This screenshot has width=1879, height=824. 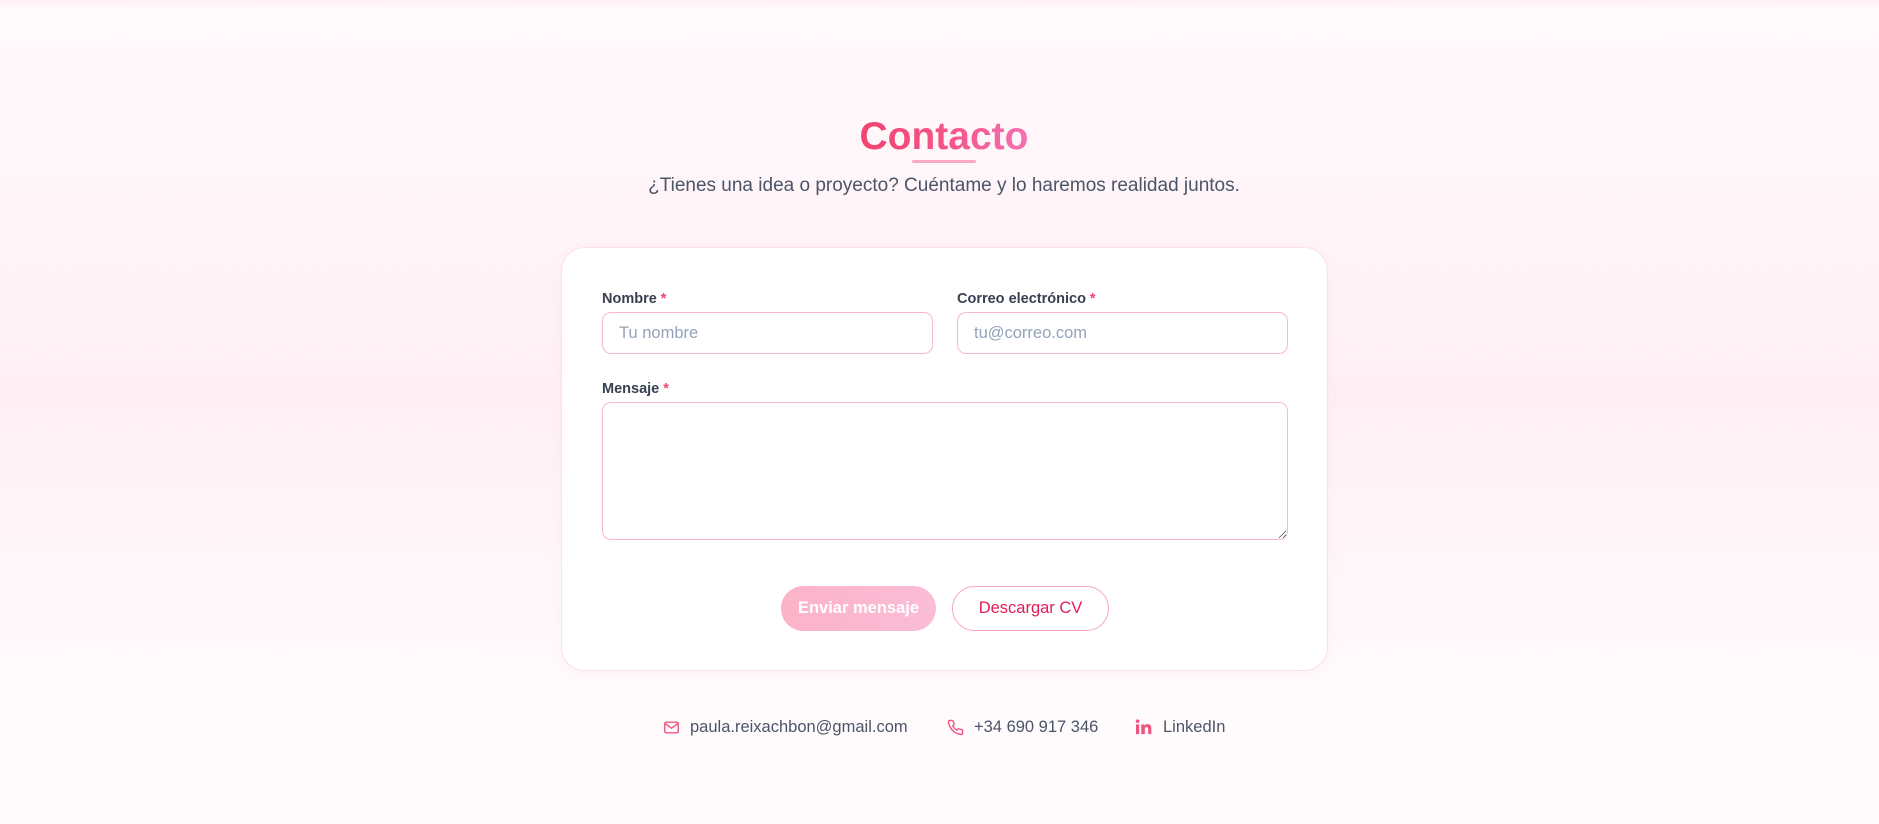 What do you see at coordinates (1092, 299) in the screenshot?
I see `email-required-mark: *` at bounding box center [1092, 299].